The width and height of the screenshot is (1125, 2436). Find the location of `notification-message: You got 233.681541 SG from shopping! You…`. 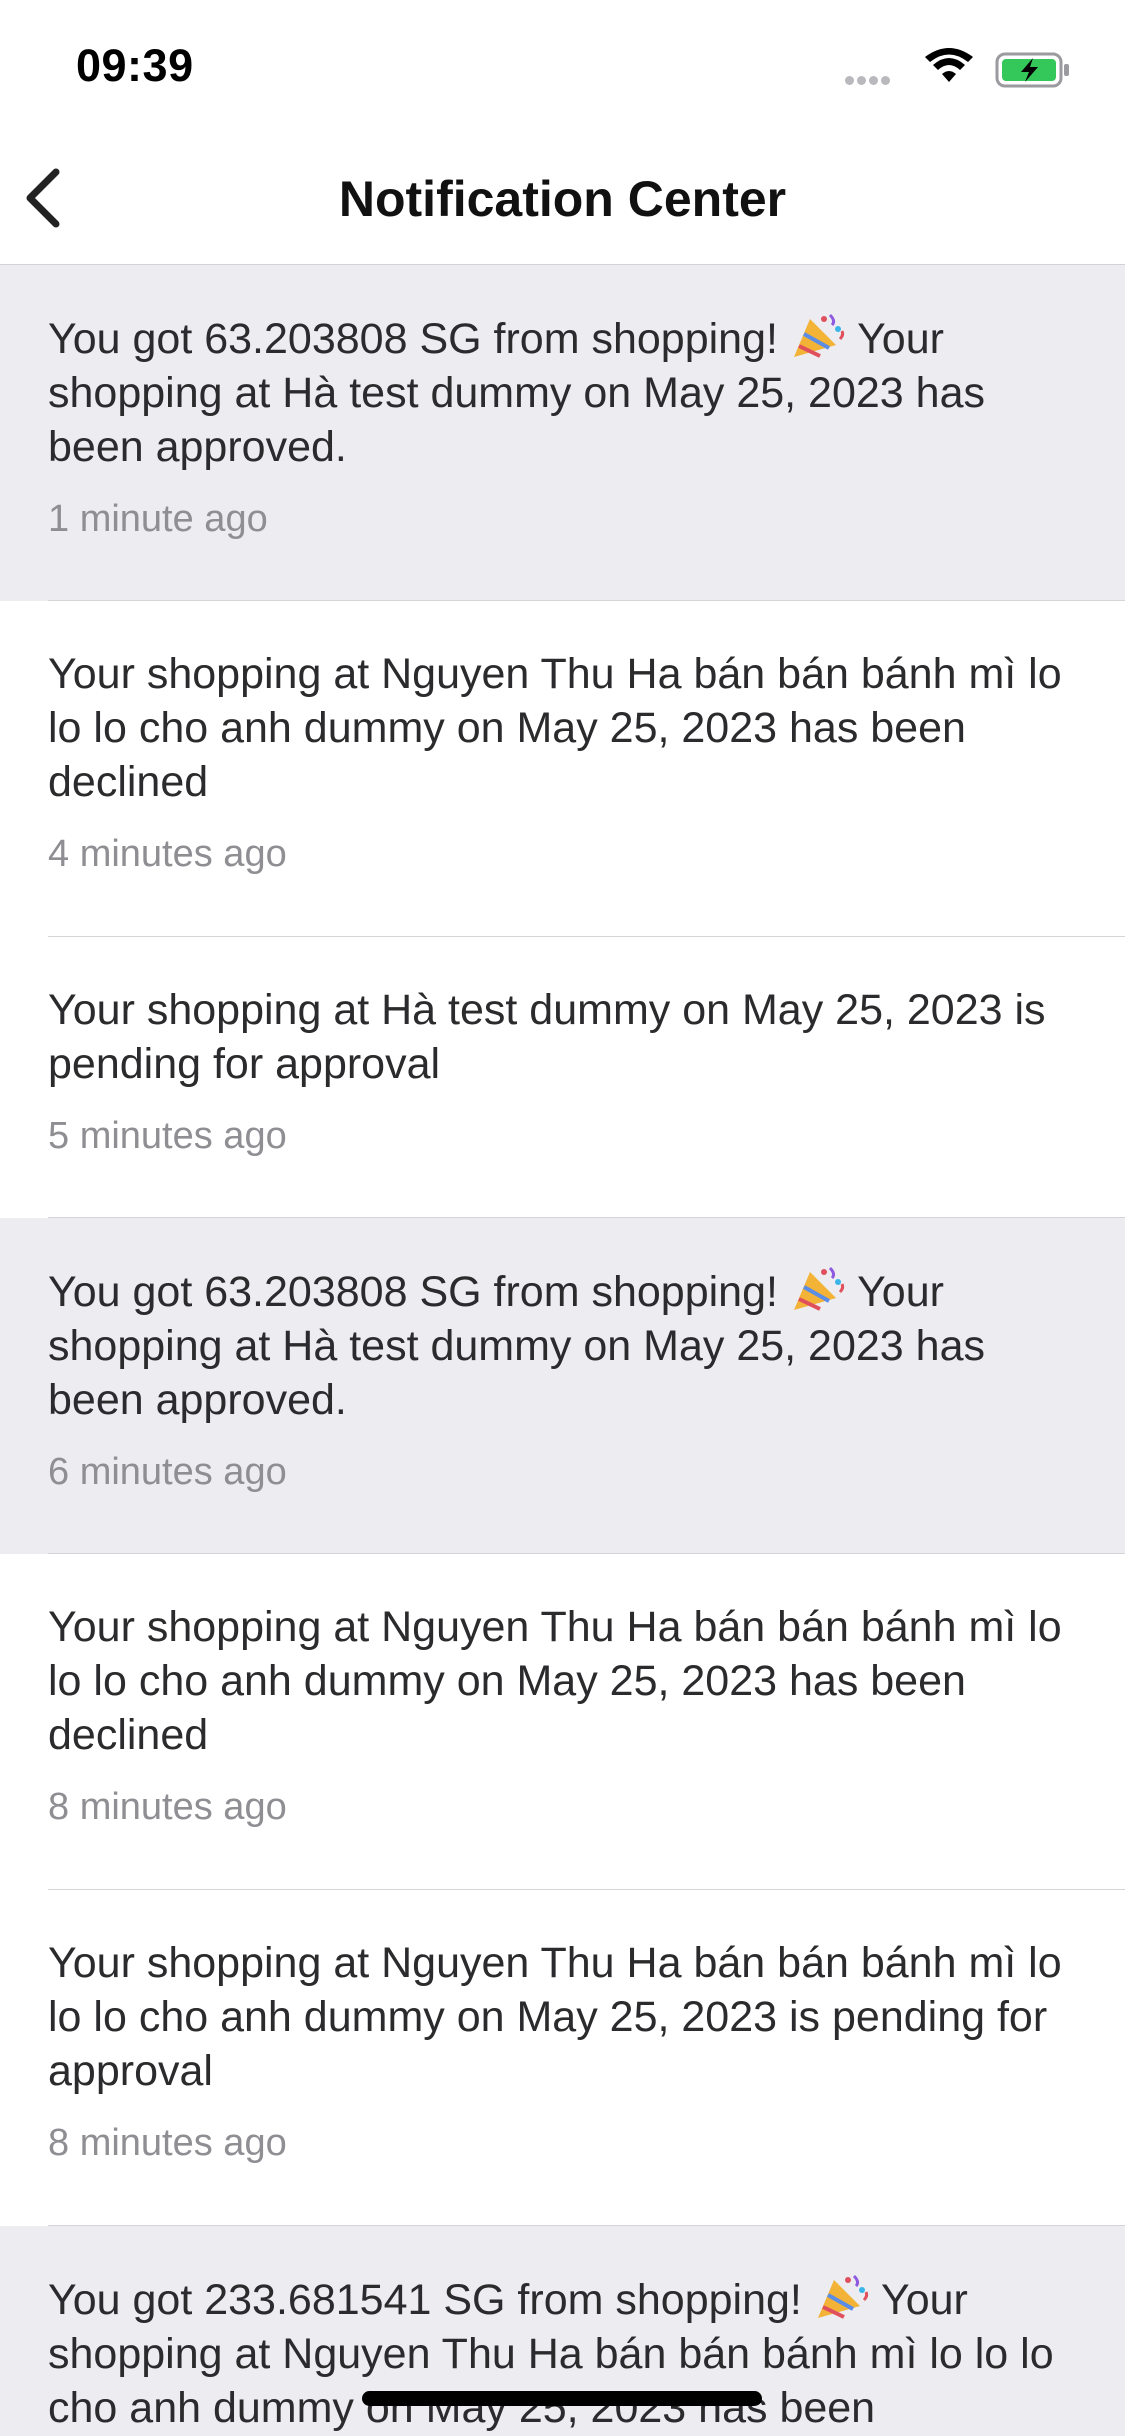

notification-message: You got 233.681541 SG from shopping! You… is located at coordinates (566, 2353).